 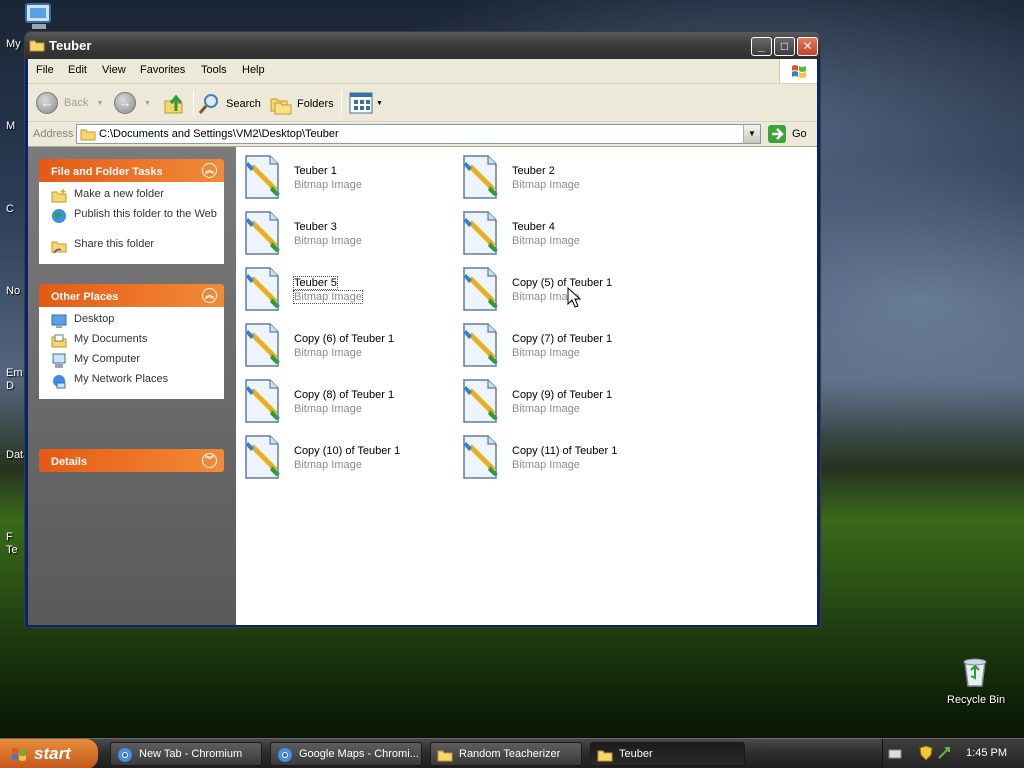 I want to click on menu-favorites: Favorites, so click(x=162, y=70).